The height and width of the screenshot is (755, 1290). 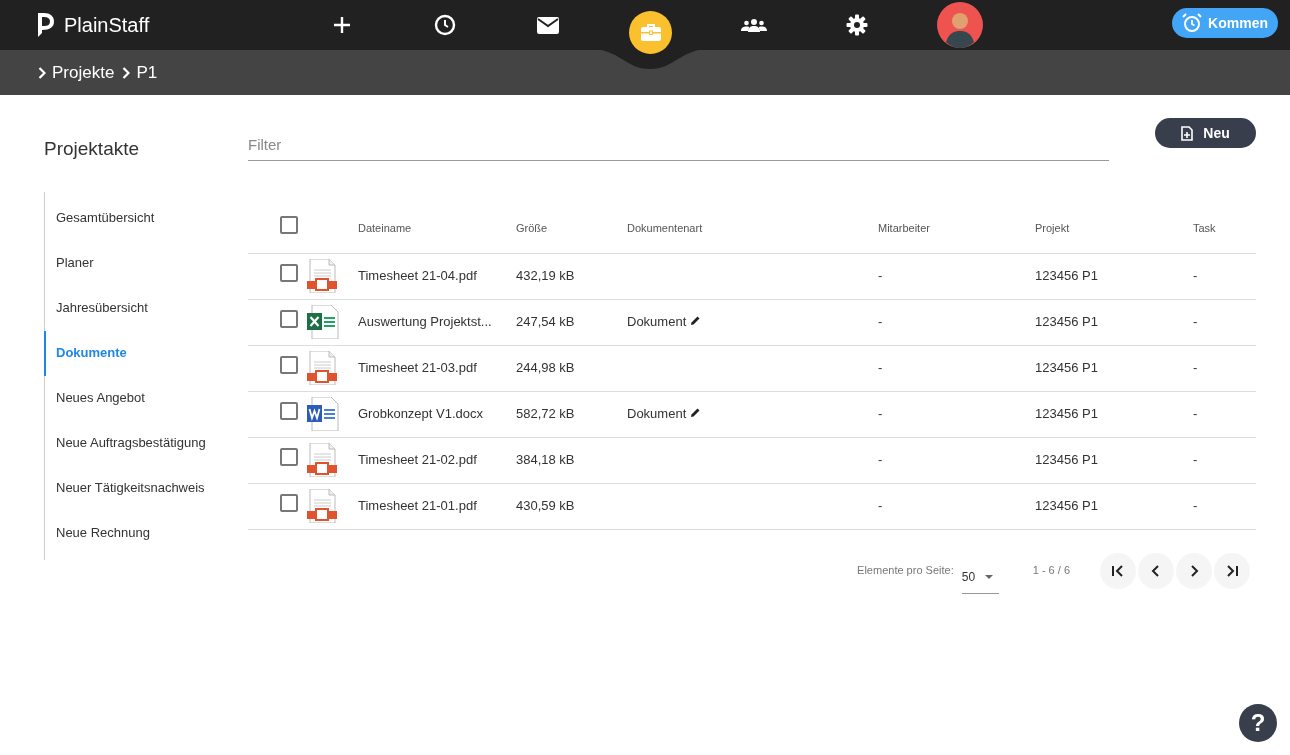 I want to click on file-name: Timesheet 21-01.pdf, so click(x=417, y=506).